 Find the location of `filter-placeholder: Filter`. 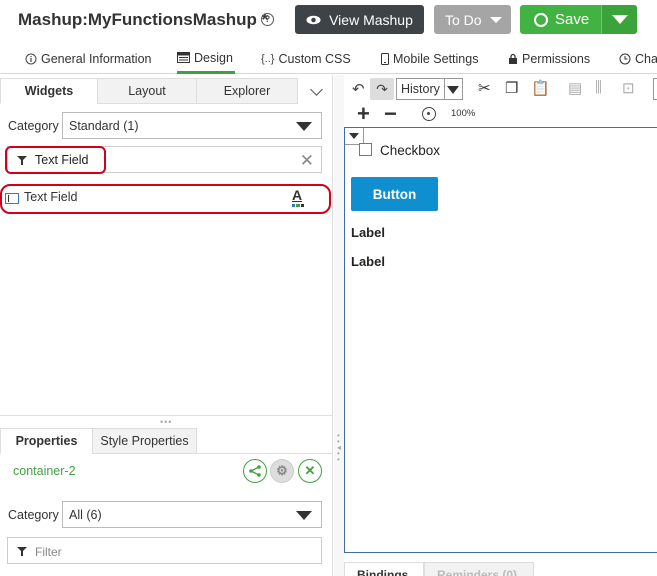

filter-placeholder: Filter is located at coordinates (48, 552).